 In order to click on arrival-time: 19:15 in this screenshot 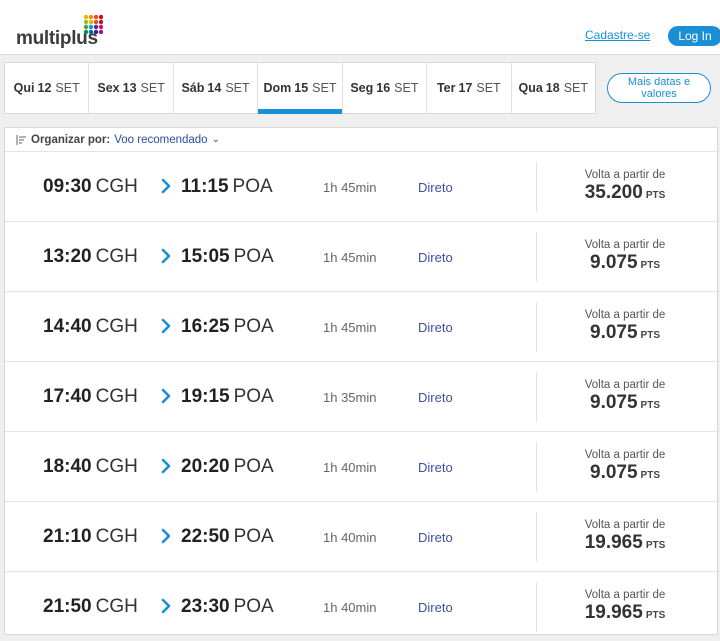, I will do `click(205, 396)`.